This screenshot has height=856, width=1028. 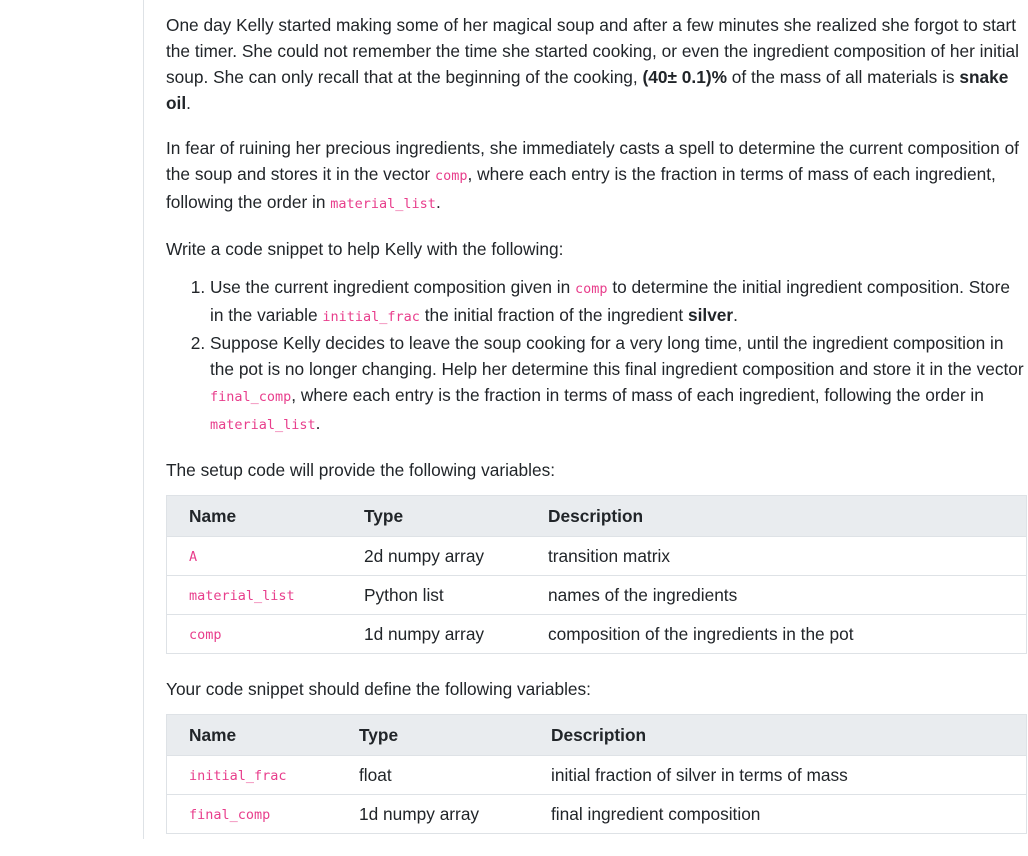 I want to click on variable-name: comp, so click(x=205, y=635).